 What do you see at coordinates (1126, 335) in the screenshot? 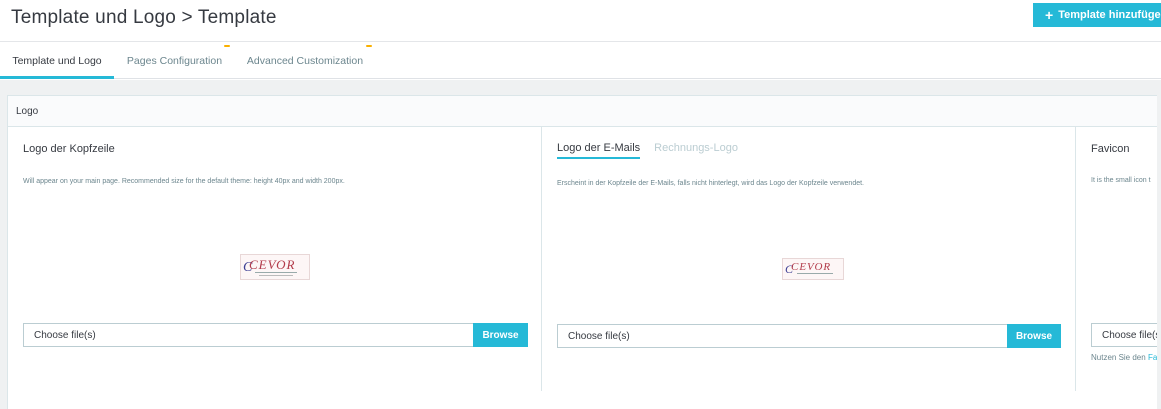
I see `favicon-file-input: Choose file(s)` at bounding box center [1126, 335].